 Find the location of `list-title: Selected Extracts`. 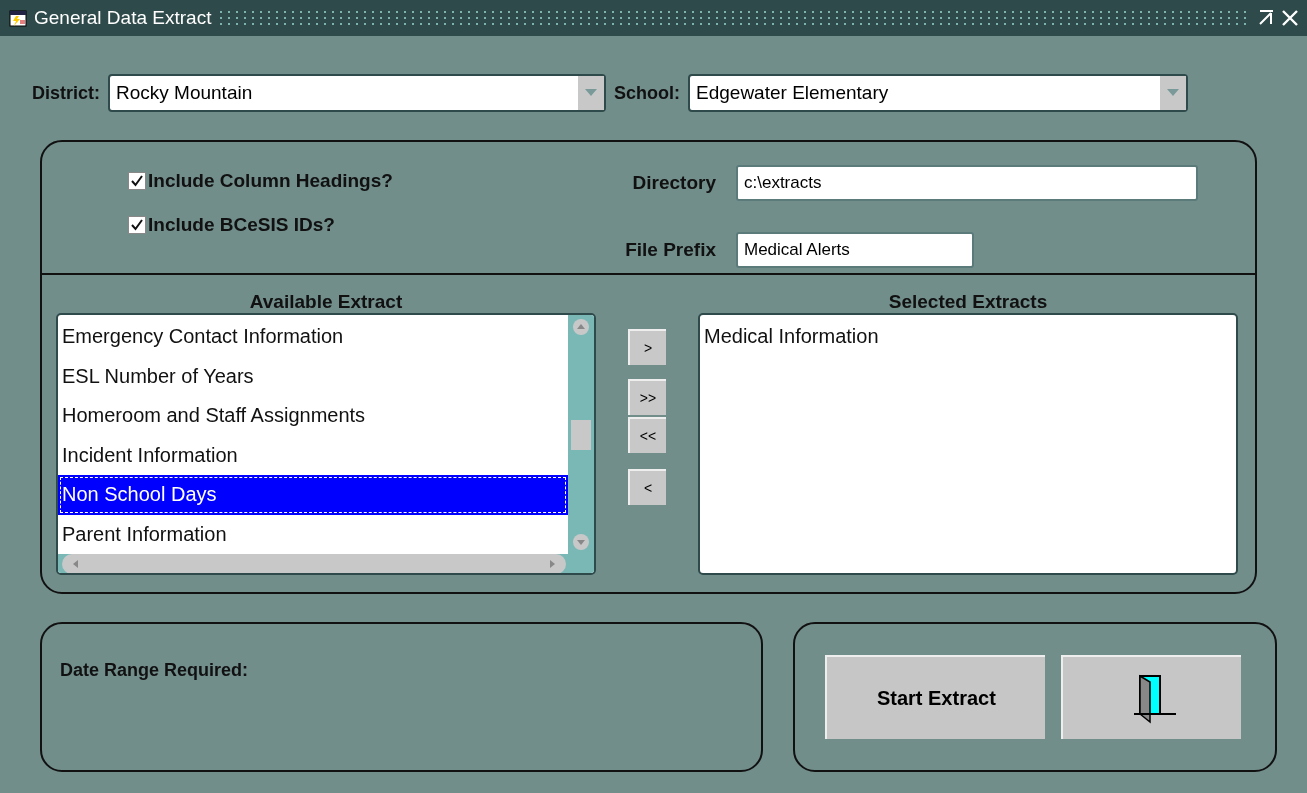

list-title: Selected Extracts is located at coordinates (968, 302).